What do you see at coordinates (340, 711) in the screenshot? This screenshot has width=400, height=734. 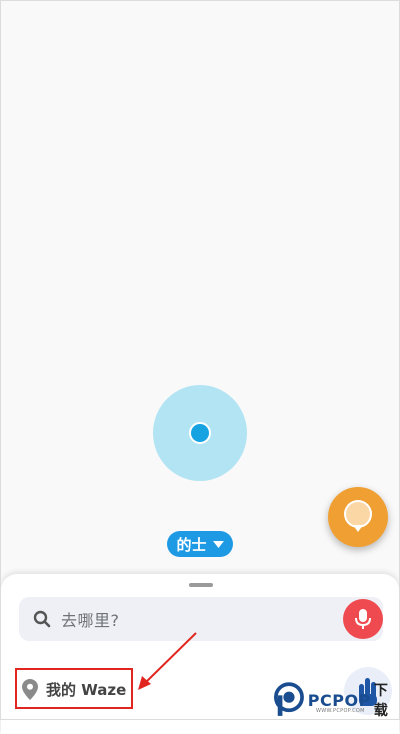 I see `watermark-tagline: WWW.PCPOP.COM` at bounding box center [340, 711].